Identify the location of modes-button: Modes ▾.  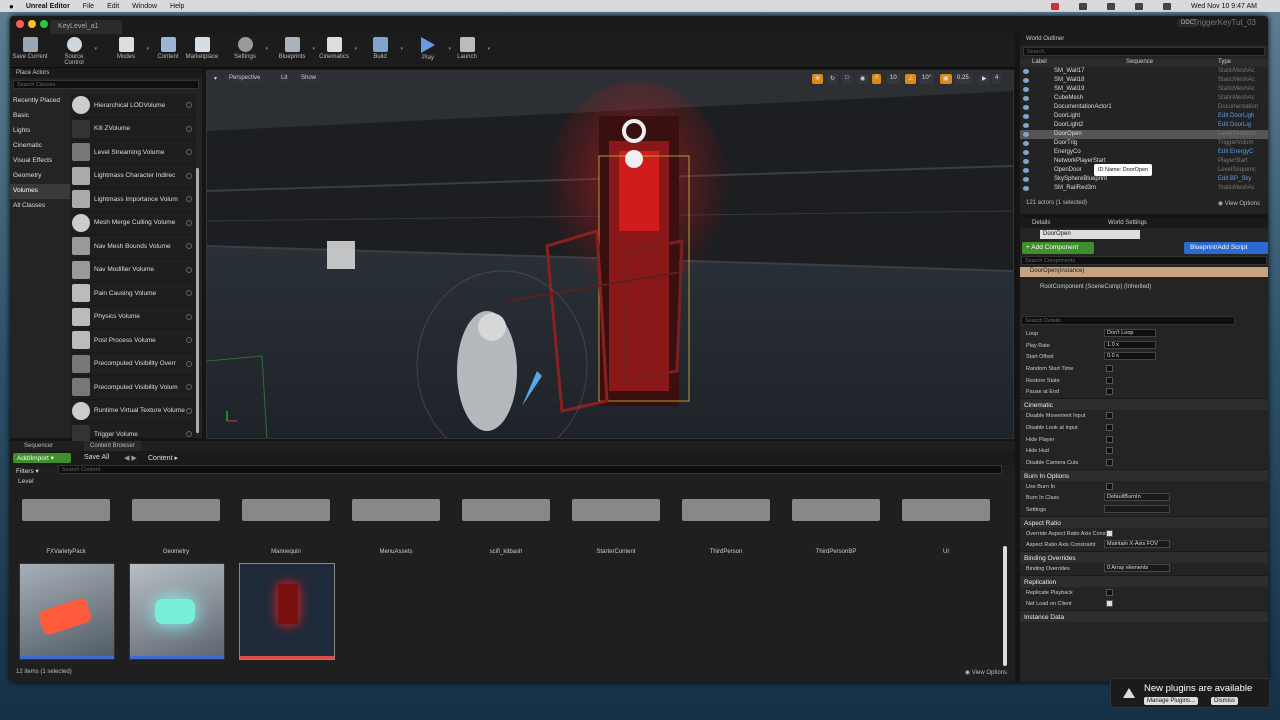
(127, 51).